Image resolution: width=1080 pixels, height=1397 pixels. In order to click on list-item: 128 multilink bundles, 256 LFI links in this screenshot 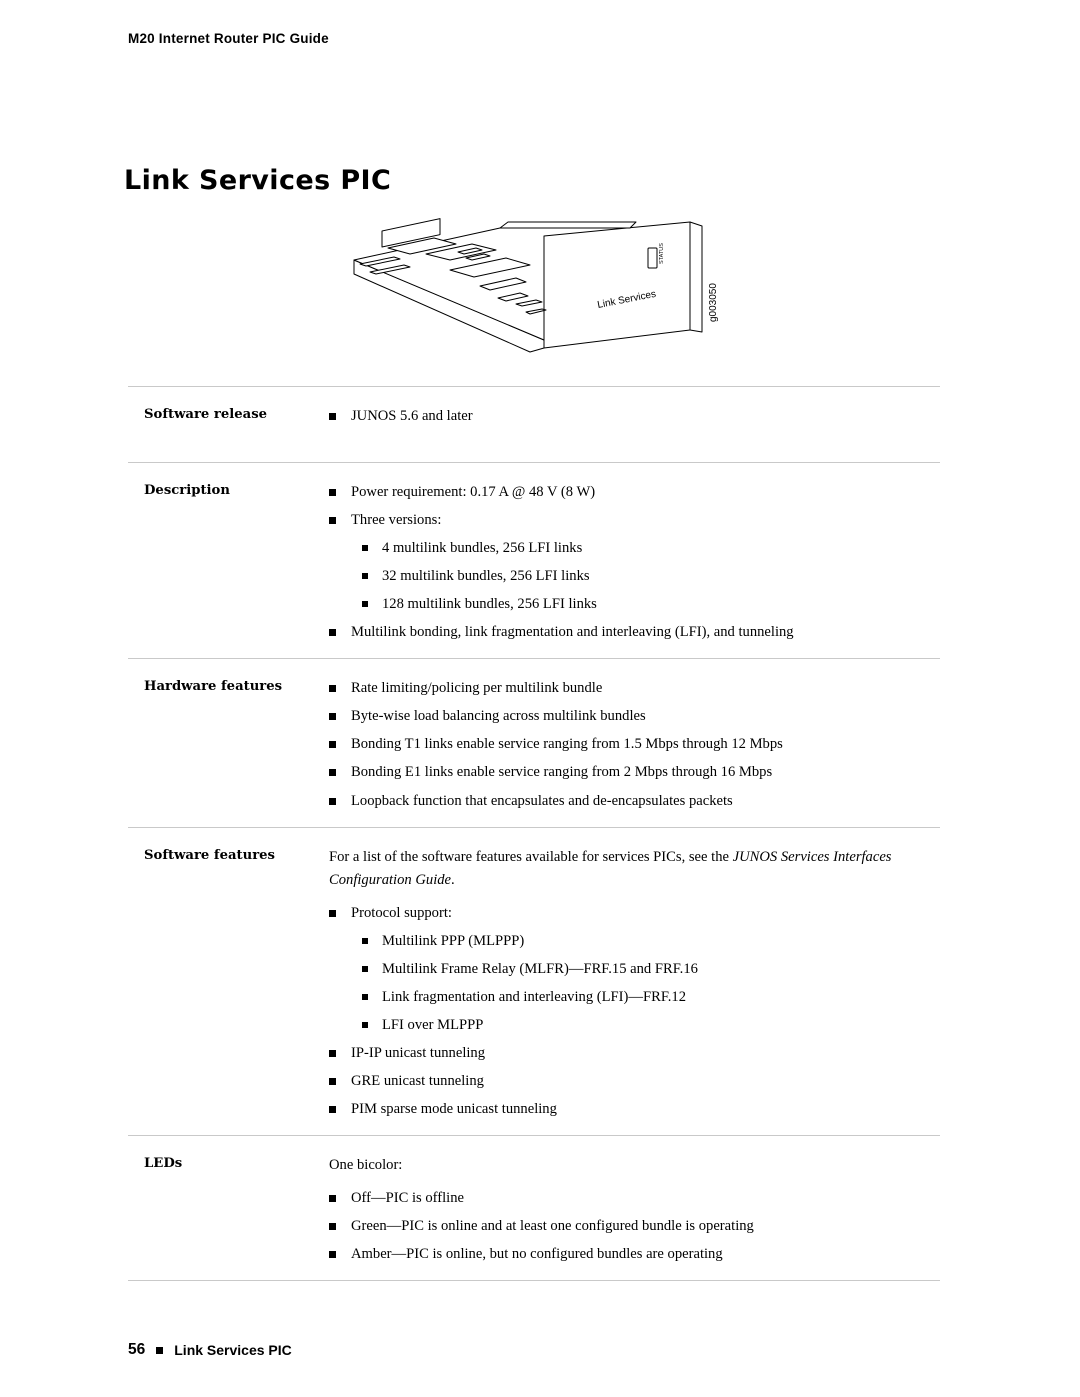, I will do `click(651, 604)`.